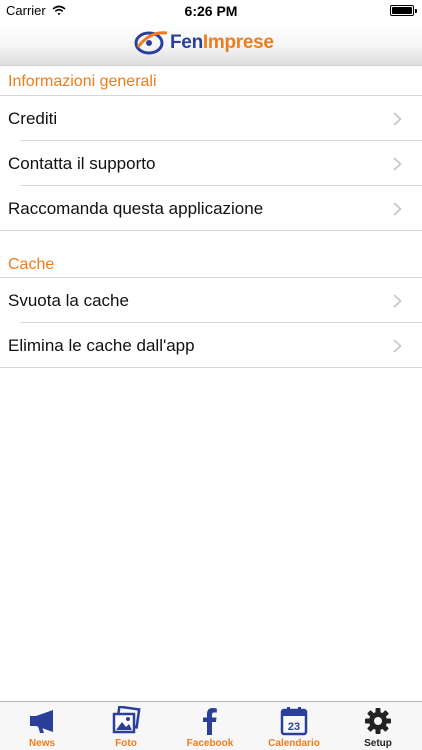 This screenshot has height=750, width=422. I want to click on row-label: Svuota la cache, so click(68, 300).